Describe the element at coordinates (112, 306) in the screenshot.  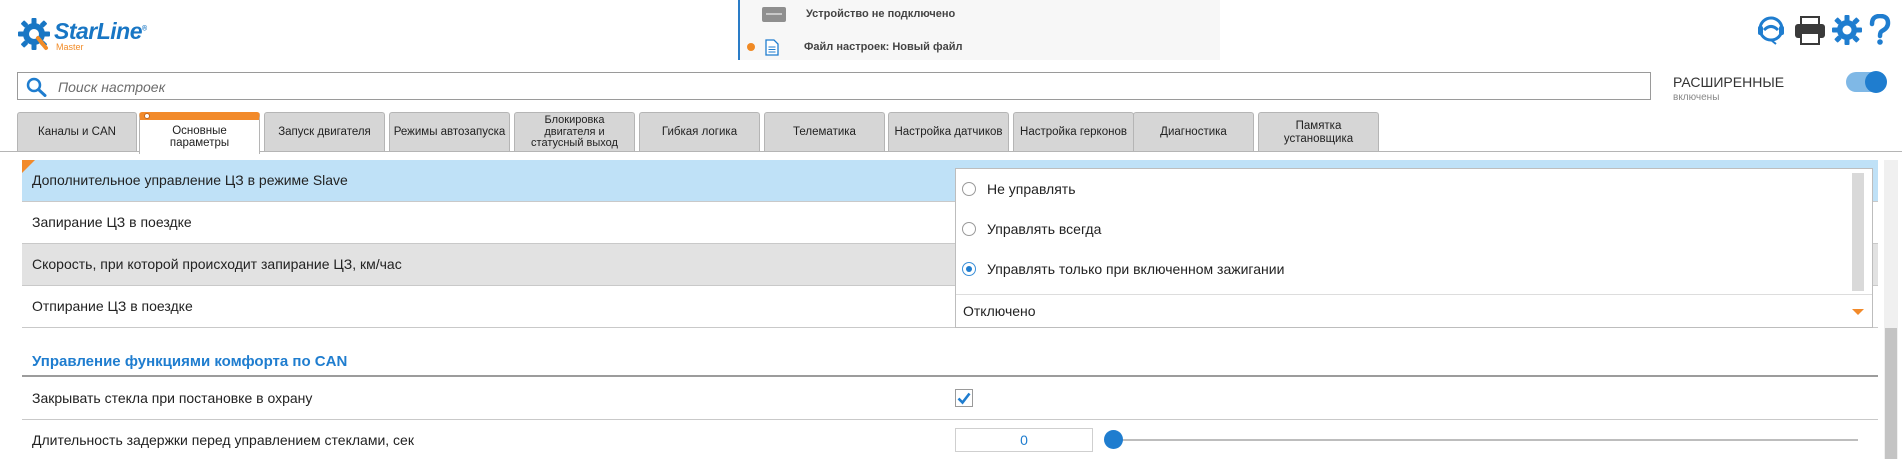
I see `setting-label: Отпирание ЦЗ в поездке` at that location.